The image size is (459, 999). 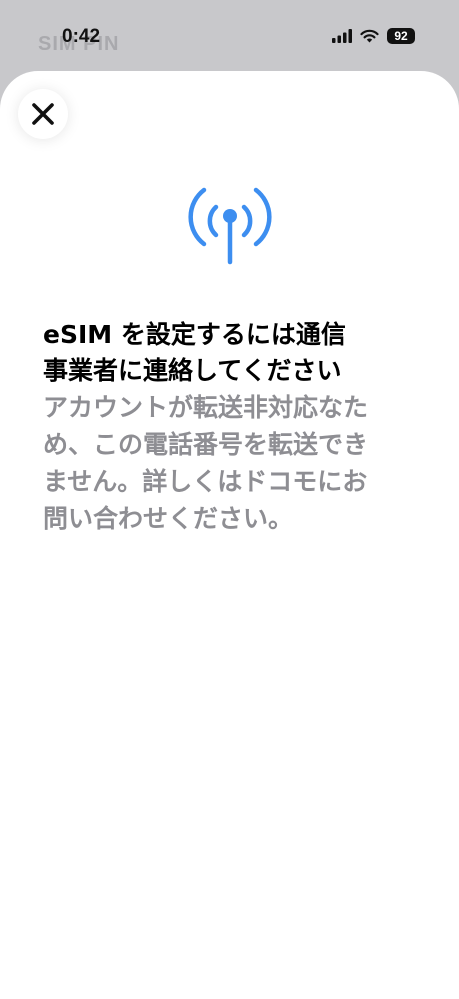 I want to click on close-icon, so click(x=43, y=114).